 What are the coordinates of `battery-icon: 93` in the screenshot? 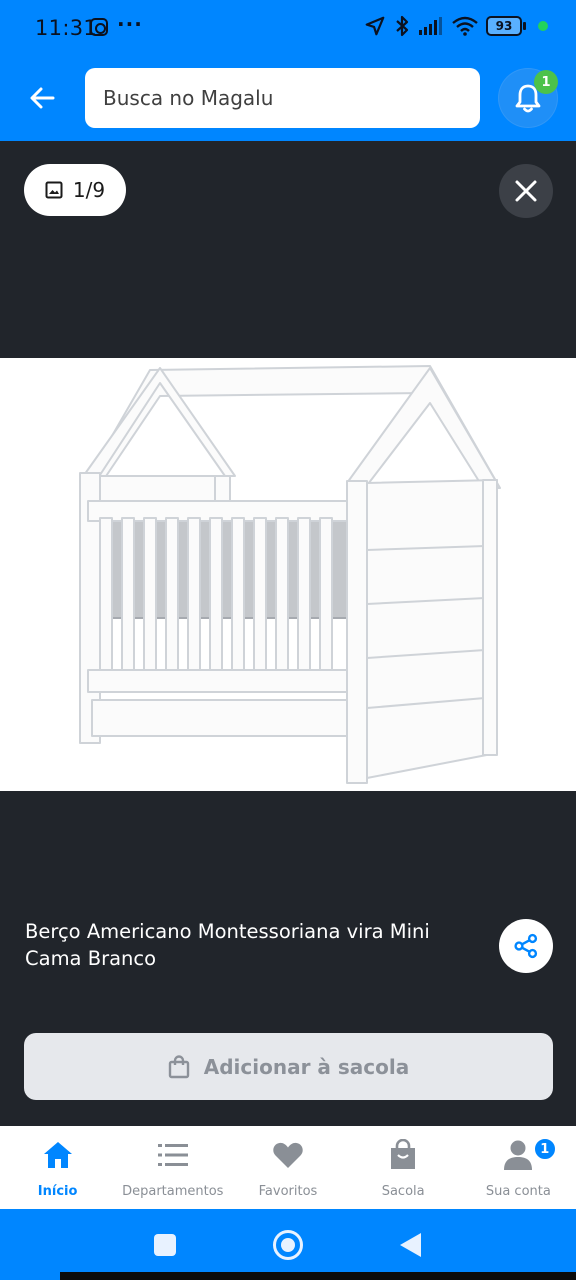 It's located at (506, 26).